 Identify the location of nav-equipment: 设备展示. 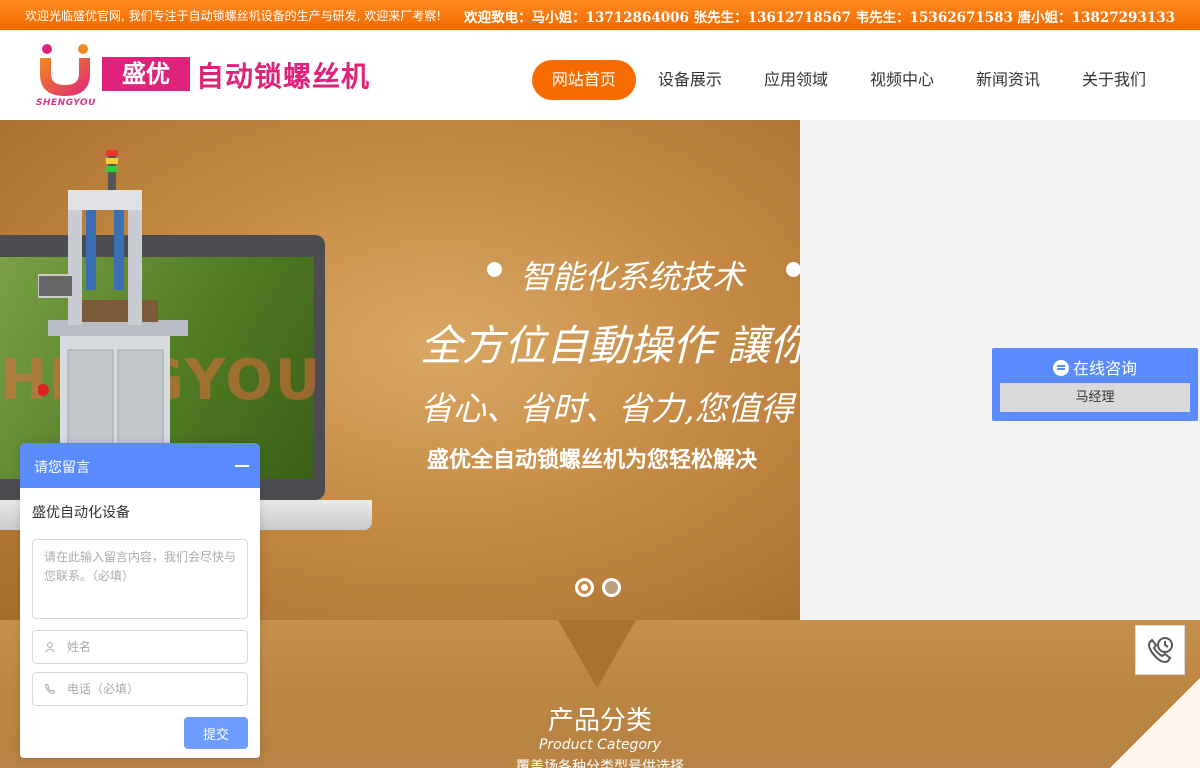
(690, 80).